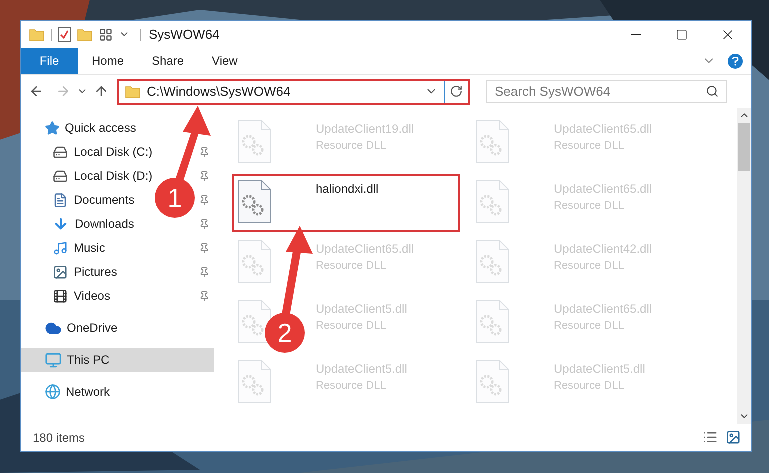 This screenshot has height=473, width=769. Describe the element at coordinates (606, 91) in the screenshot. I see `search-field: Search SysWOW64` at that location.